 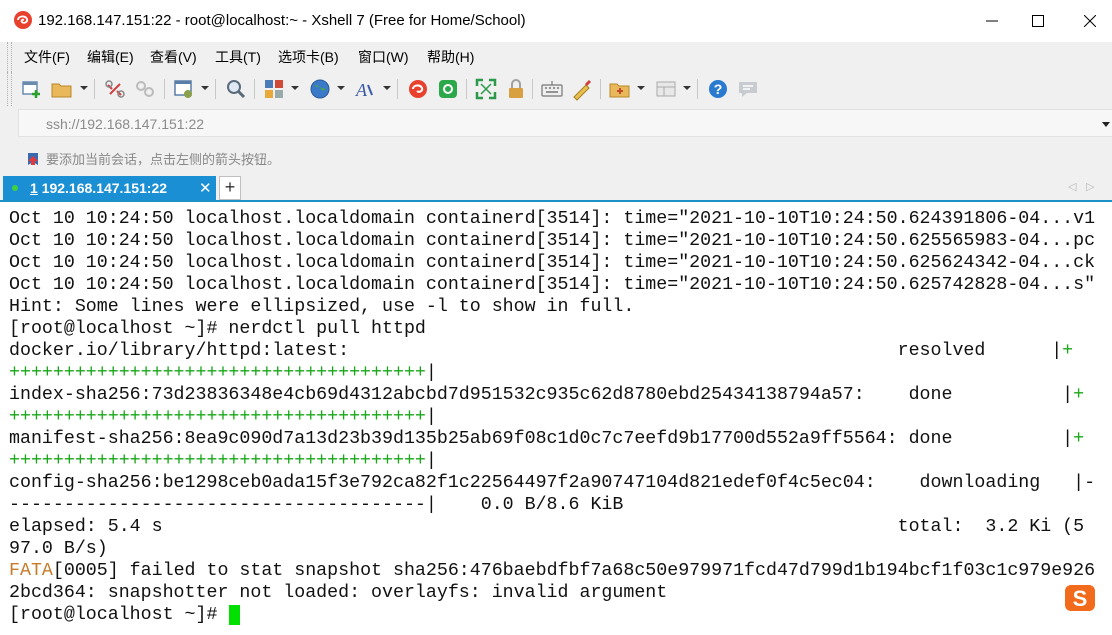 What do you see at coordinates (274, 89) in the screenshot?
I see `layout-icon` at bounding box center [274, 89].